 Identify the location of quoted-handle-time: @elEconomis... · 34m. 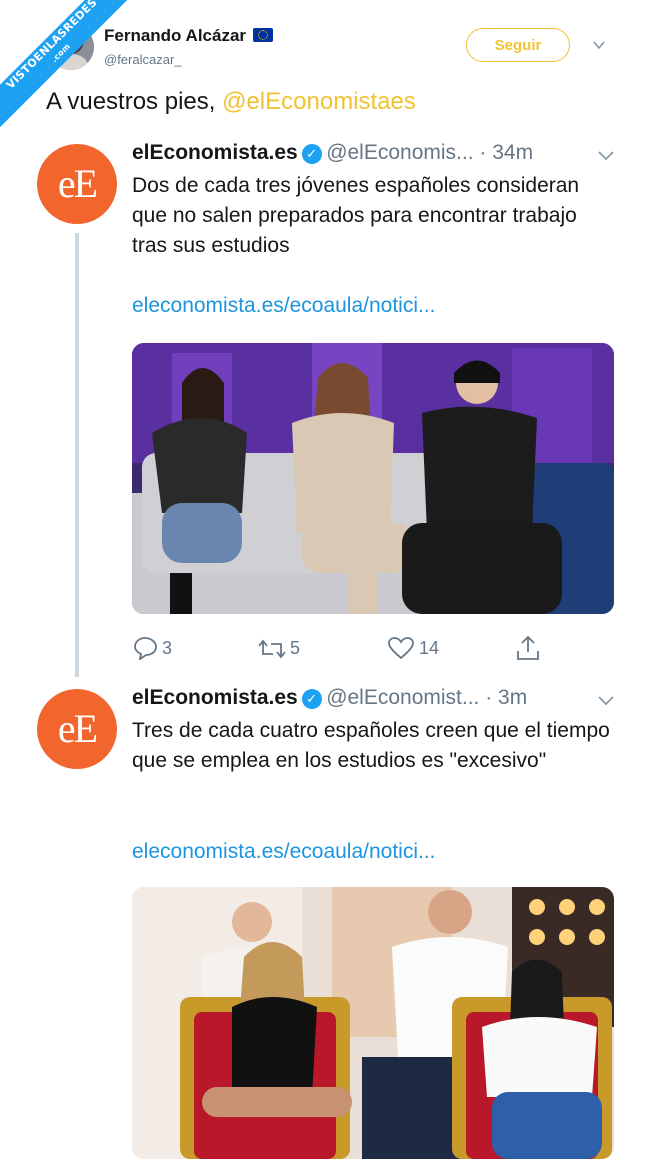
(429, 152).